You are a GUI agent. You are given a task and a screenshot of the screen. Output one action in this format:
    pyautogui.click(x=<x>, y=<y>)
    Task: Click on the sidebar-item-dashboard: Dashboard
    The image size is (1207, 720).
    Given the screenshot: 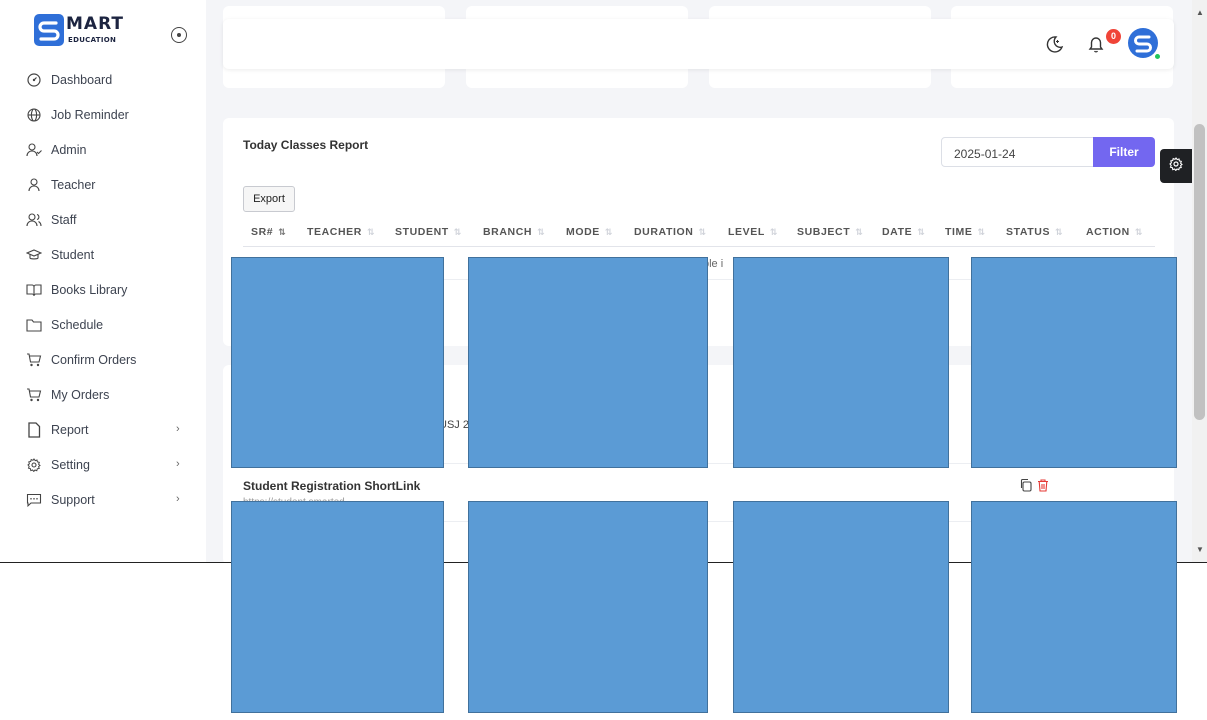 What is the action you would take?
    pyautogui.click(x=103, y=79)
    